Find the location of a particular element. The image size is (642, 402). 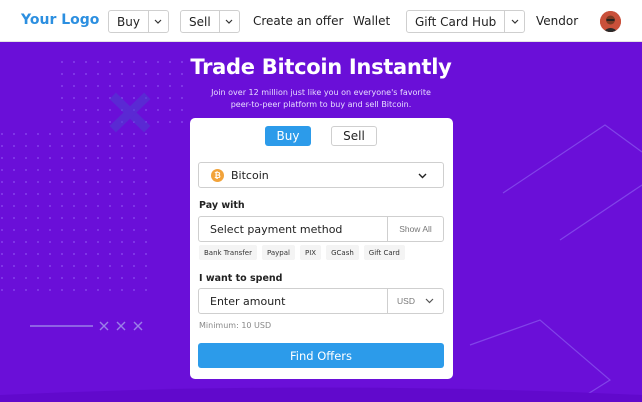

payment-method-select: Select payment method Show All is located at coordinates (321, 229).